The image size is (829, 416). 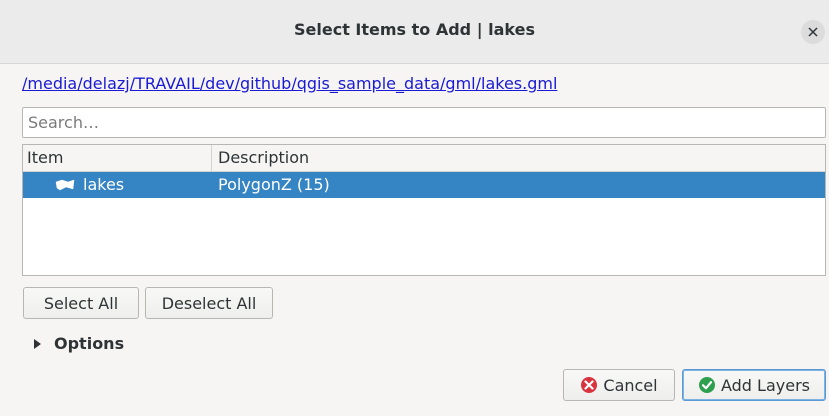 I want to click on tree-row-description: PolygonZ (15), so click(x=274, y=184).